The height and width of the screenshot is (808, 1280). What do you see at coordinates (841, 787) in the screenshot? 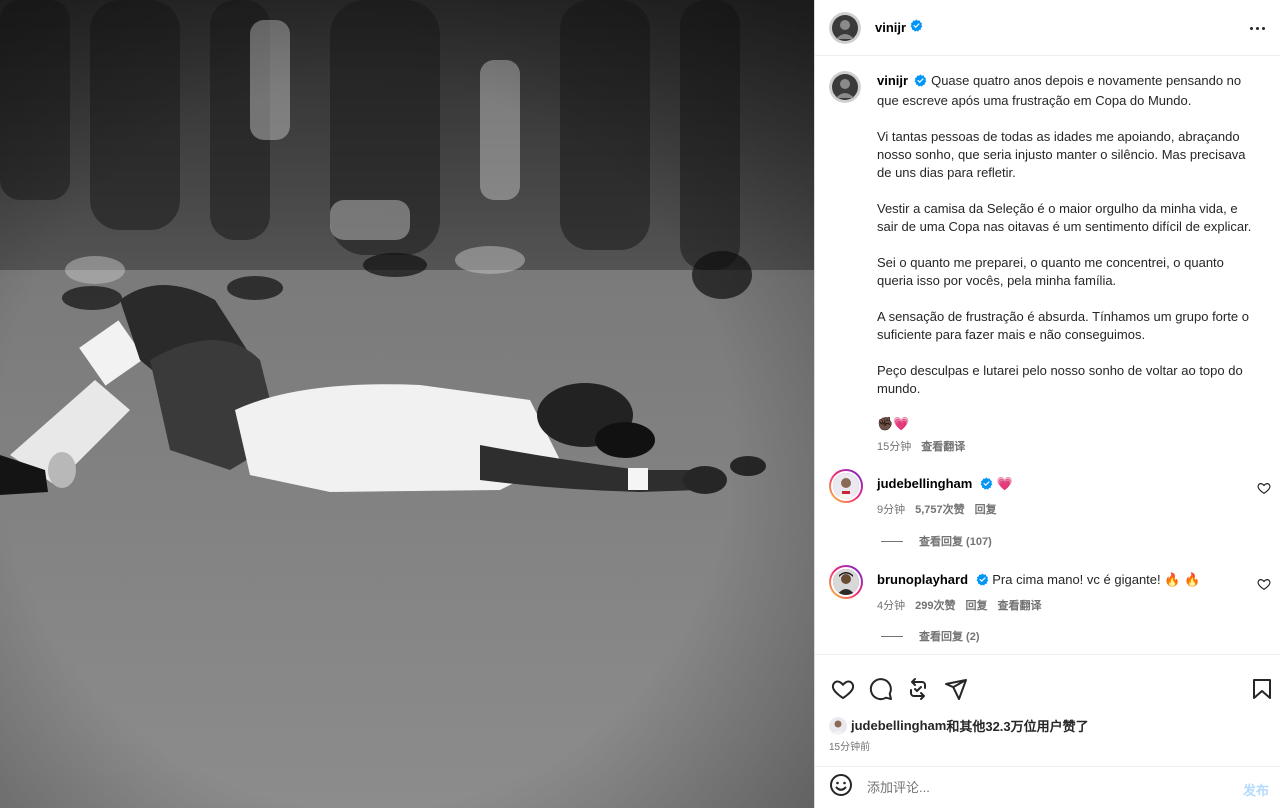
I see `emoji-smiley-icon` at bounding box center [841, 787].